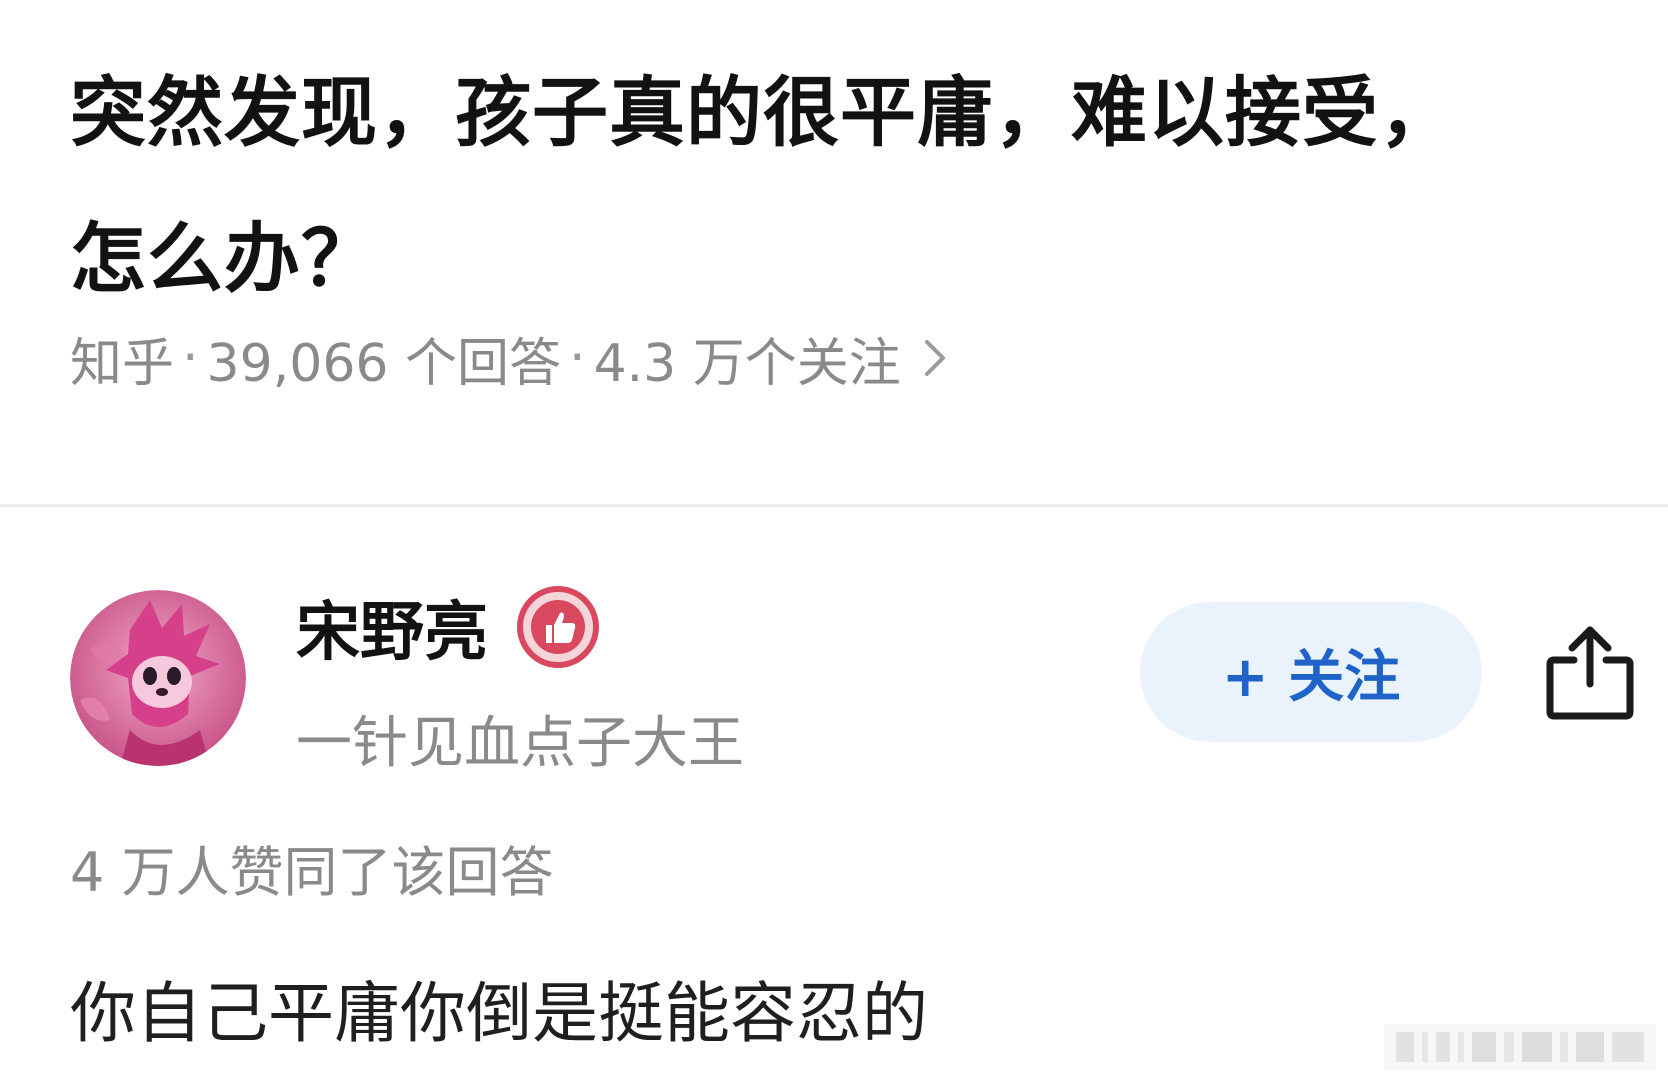 The image size is (1668, 1080). Describe the element at coordinates (1311, 672) in the screenshot. I see `follow-button: + 关注` at that location.